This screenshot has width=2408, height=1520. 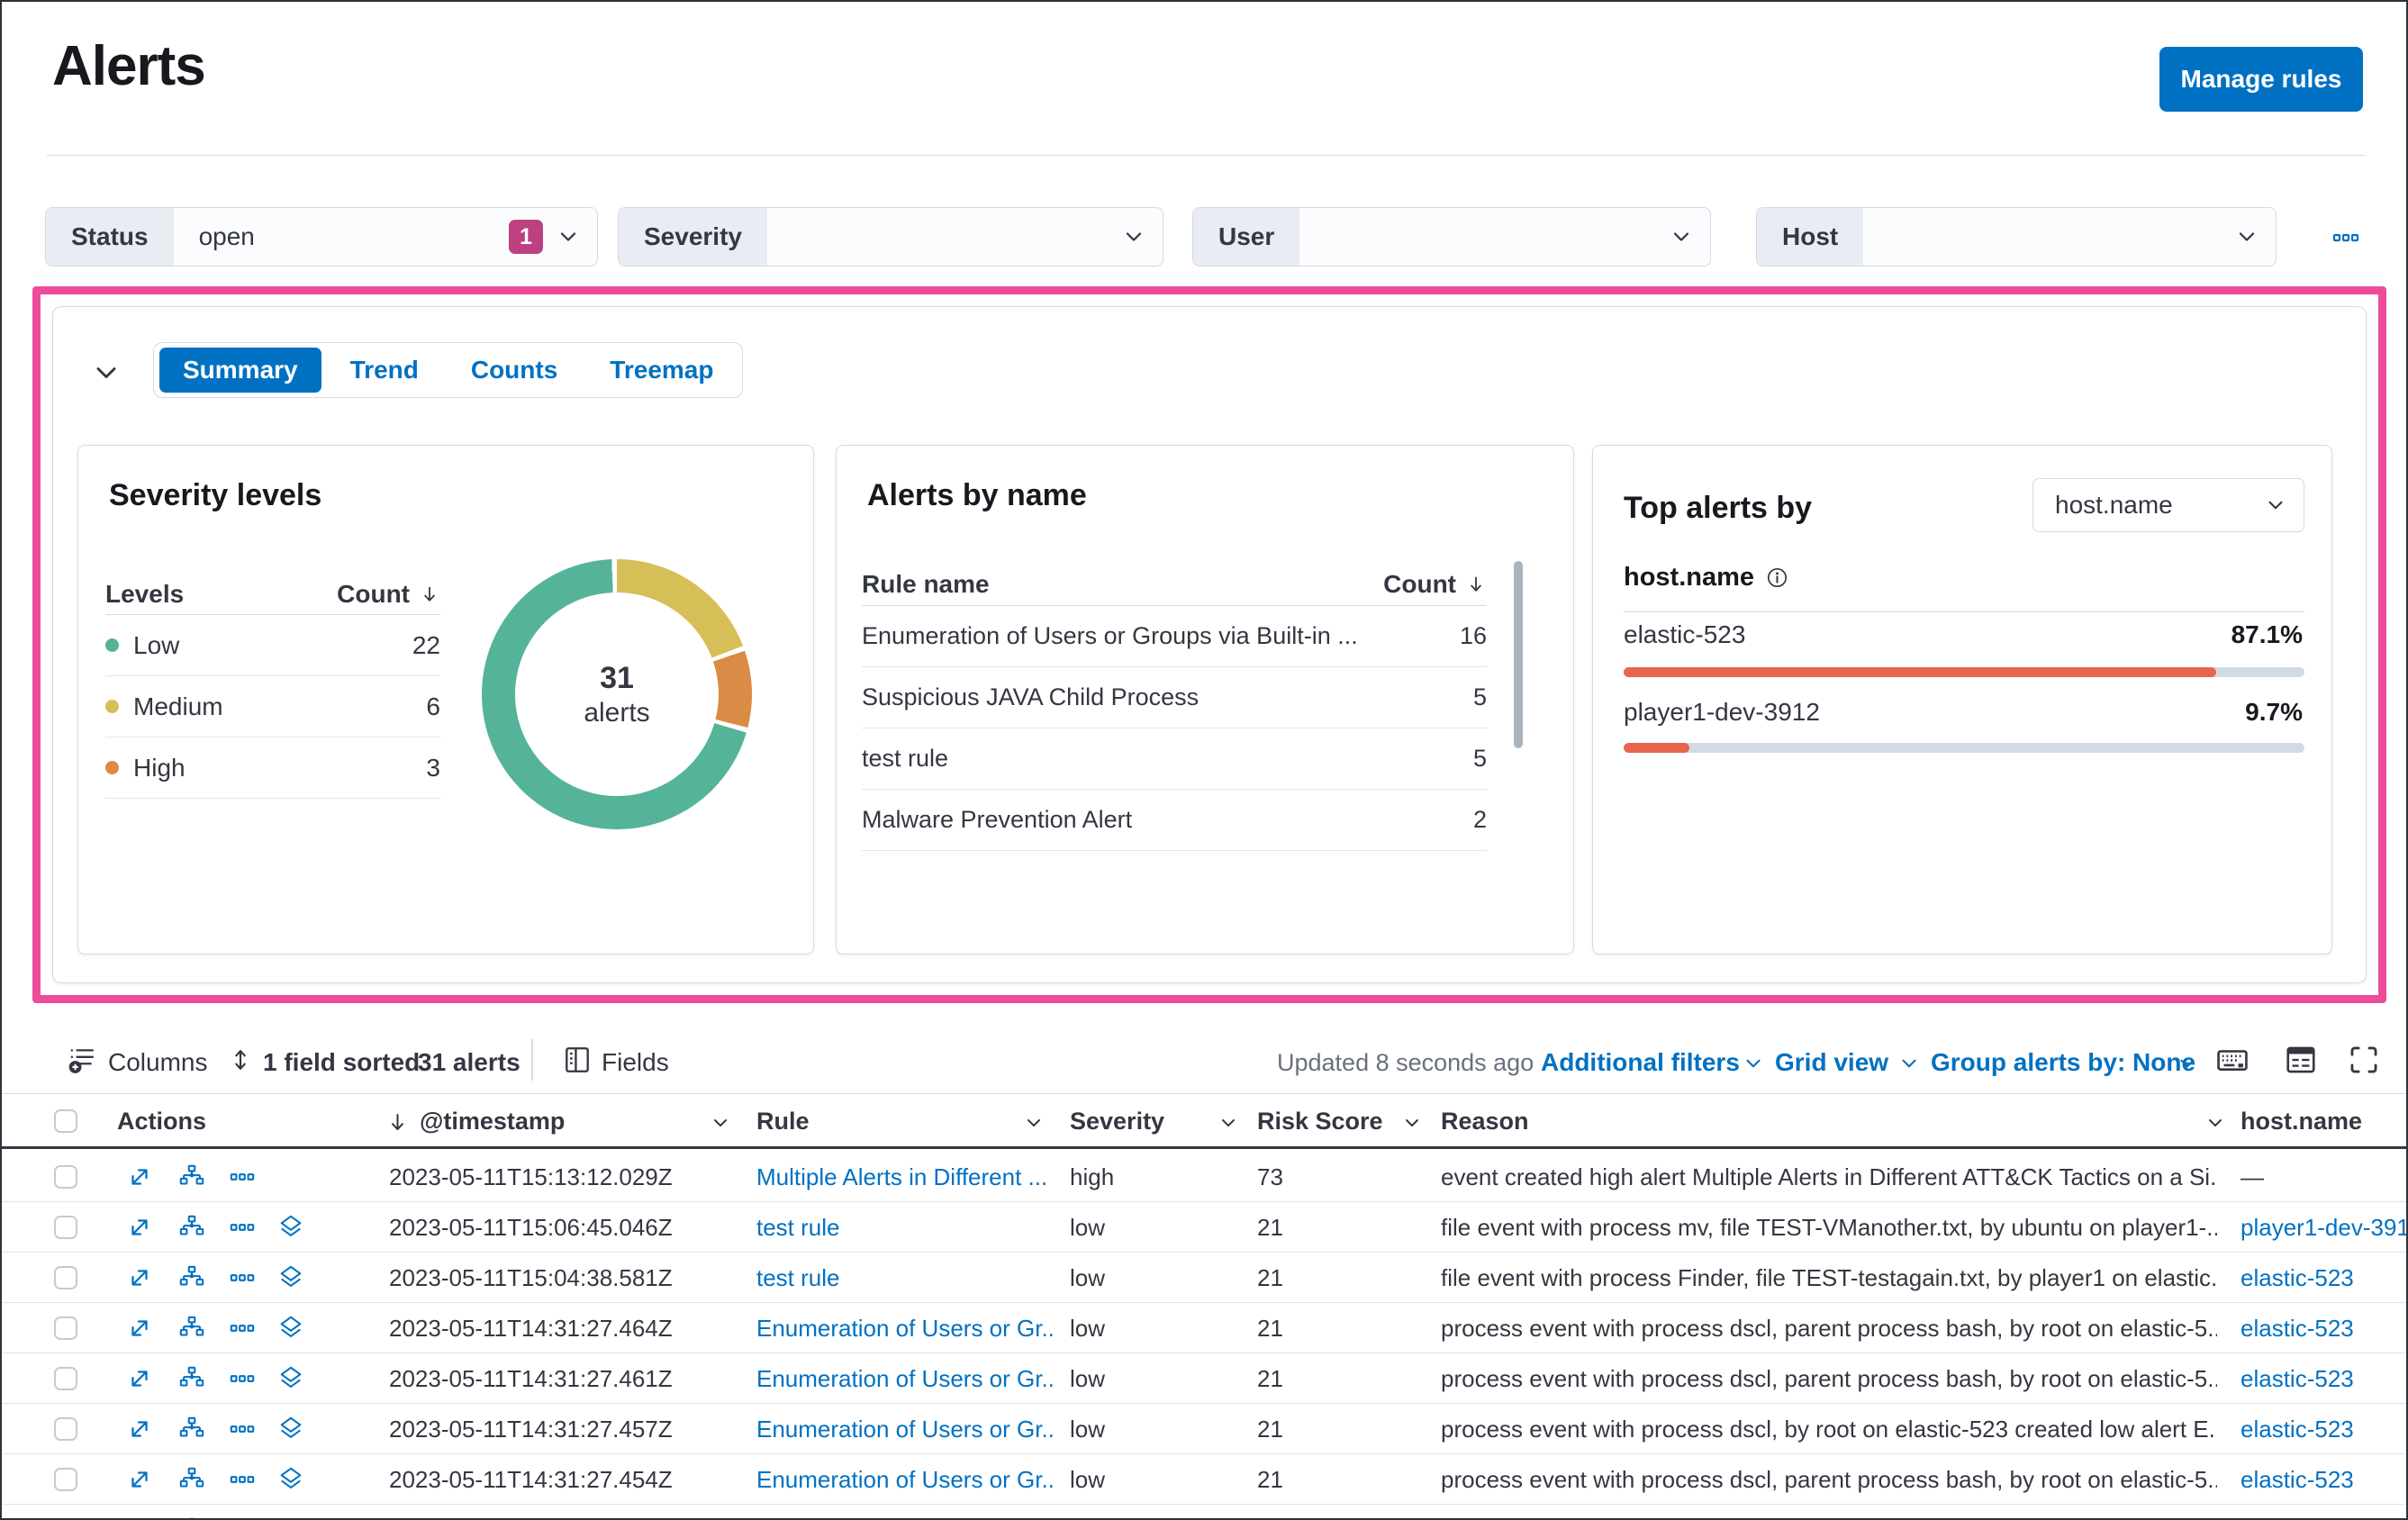 What do you see at coordinates (1320, 1122) in the screenshot?
I see `col-risk-score: Risk Score` at bounding box center [1320, 1122].